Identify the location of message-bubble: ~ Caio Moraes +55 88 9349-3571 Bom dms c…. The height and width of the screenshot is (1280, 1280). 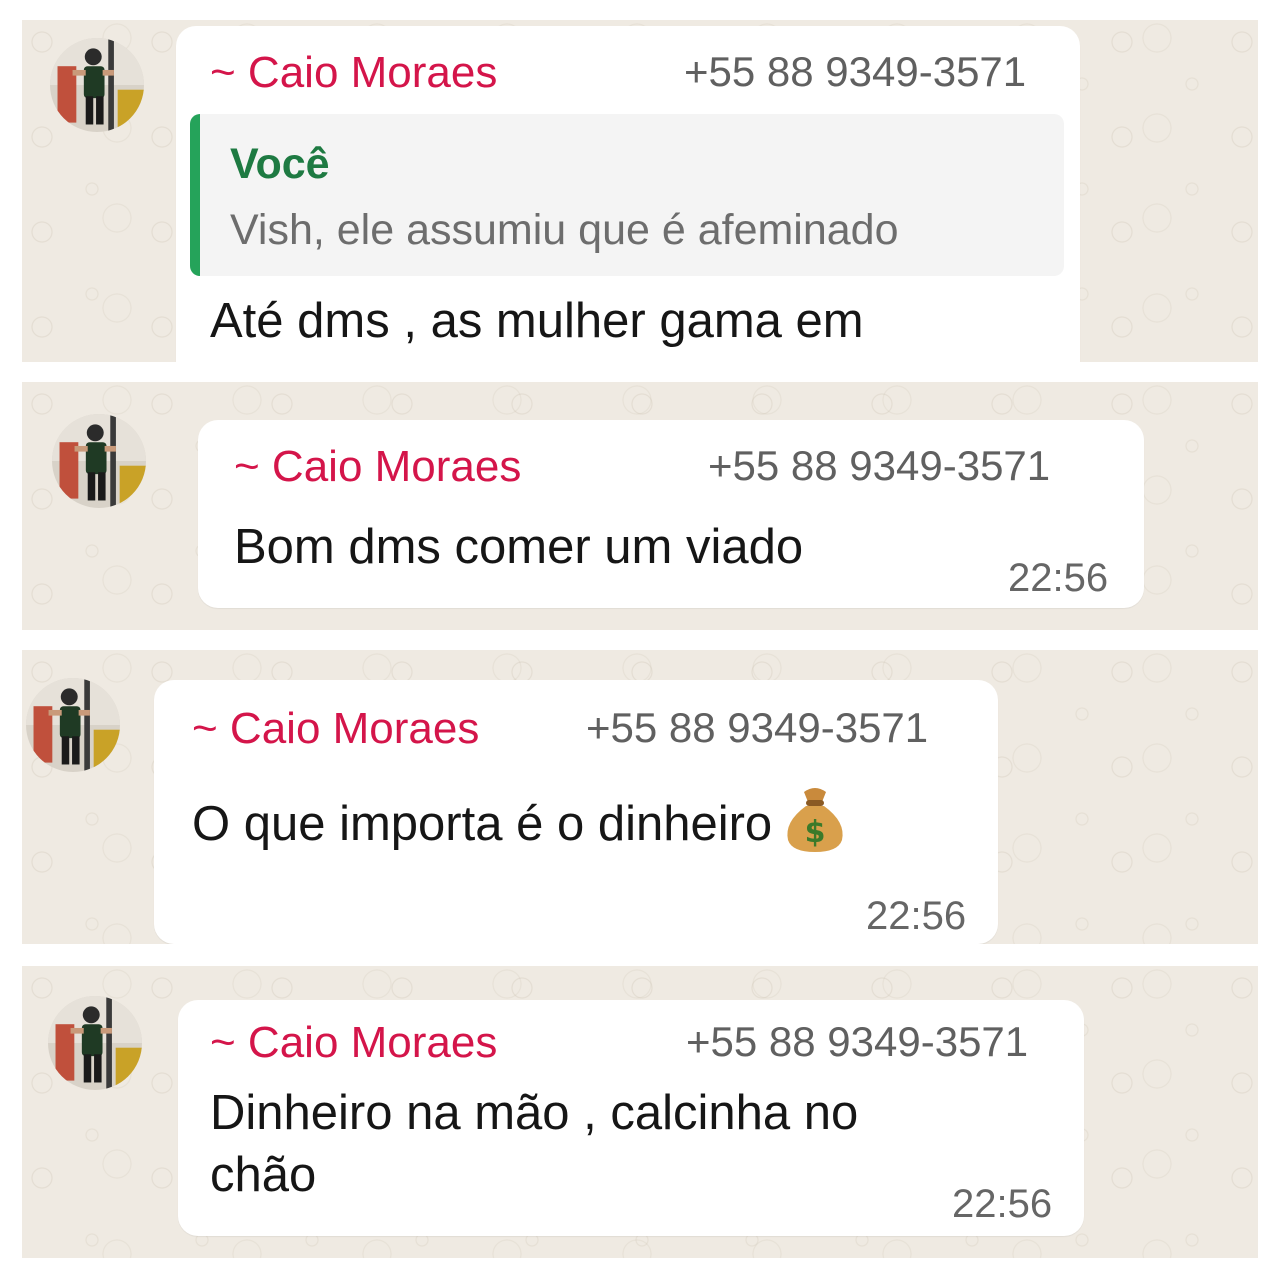
(671, 514).